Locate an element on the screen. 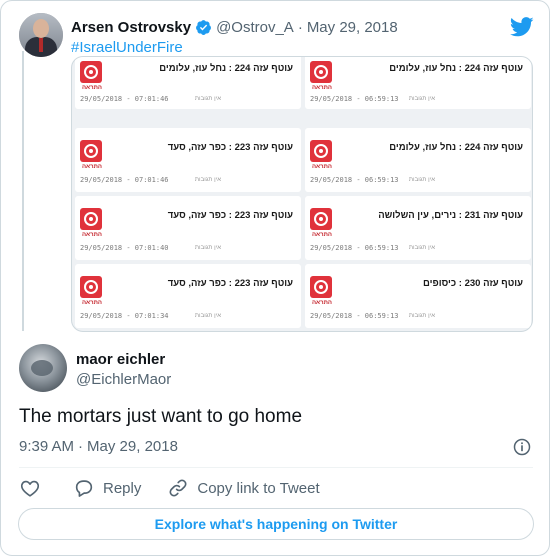 This screenshot has width=550, height=556. like-button is located at coordinates (30, 488).